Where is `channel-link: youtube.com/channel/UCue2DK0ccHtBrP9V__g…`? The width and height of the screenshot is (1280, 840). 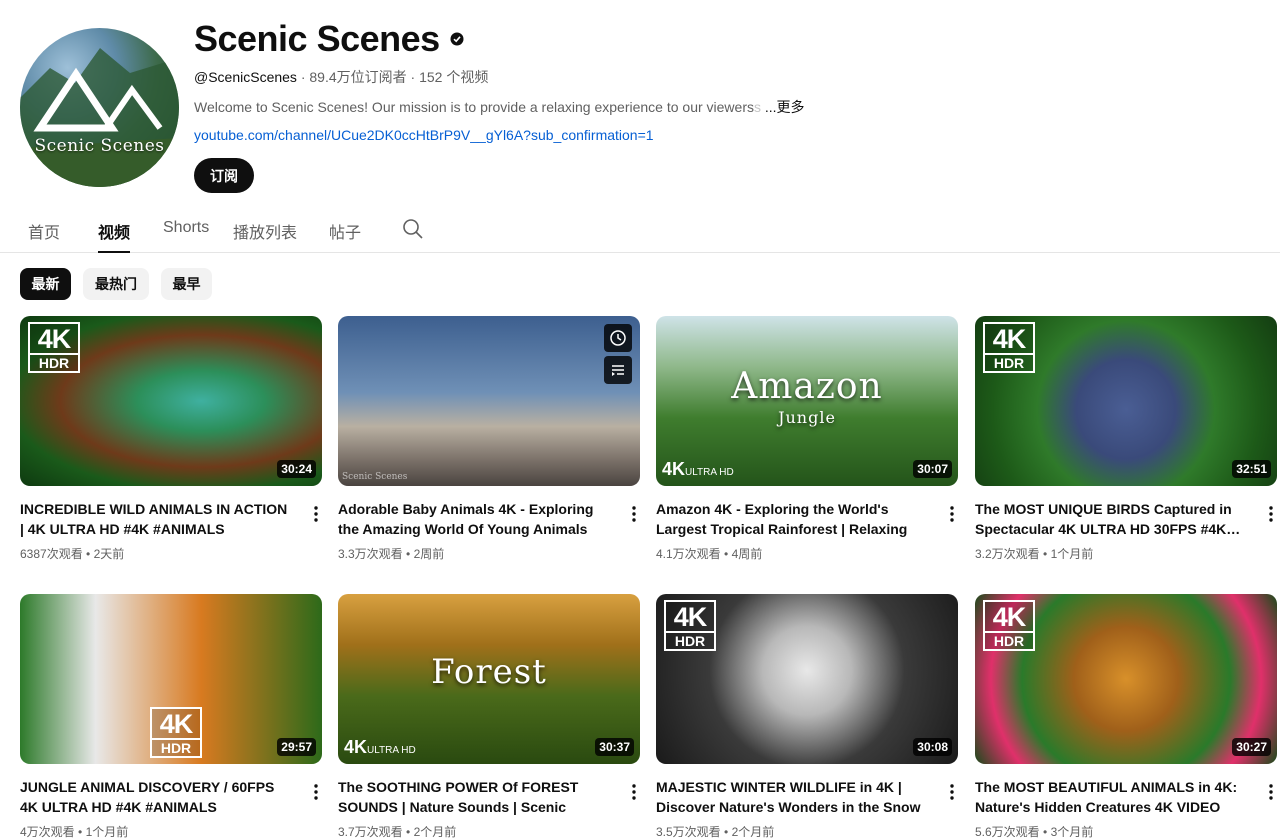
channel-link: youtube.com/channel/UCue2DK0ccHtBrP9V__g… is located at coordinates (424, 135).